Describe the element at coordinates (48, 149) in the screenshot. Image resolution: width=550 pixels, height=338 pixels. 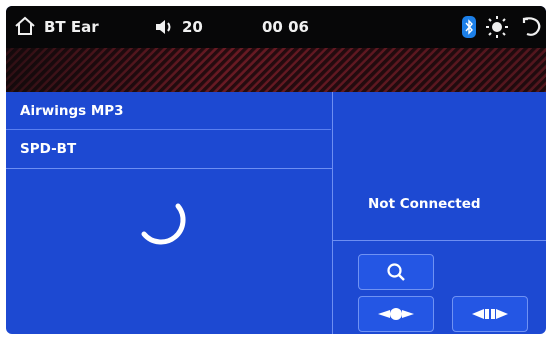
I see `device-name: SPD-BT` at that location.